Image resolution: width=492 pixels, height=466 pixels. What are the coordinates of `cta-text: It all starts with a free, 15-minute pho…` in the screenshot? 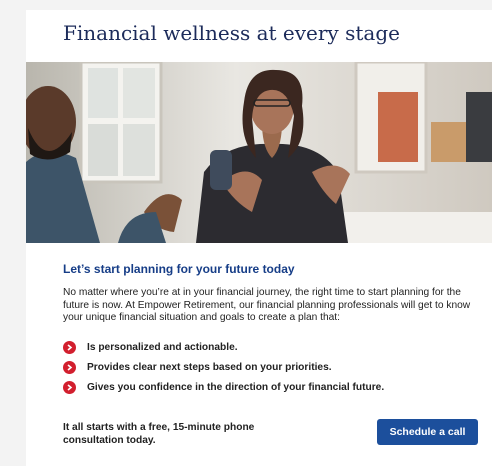 It's located at (159, 434).